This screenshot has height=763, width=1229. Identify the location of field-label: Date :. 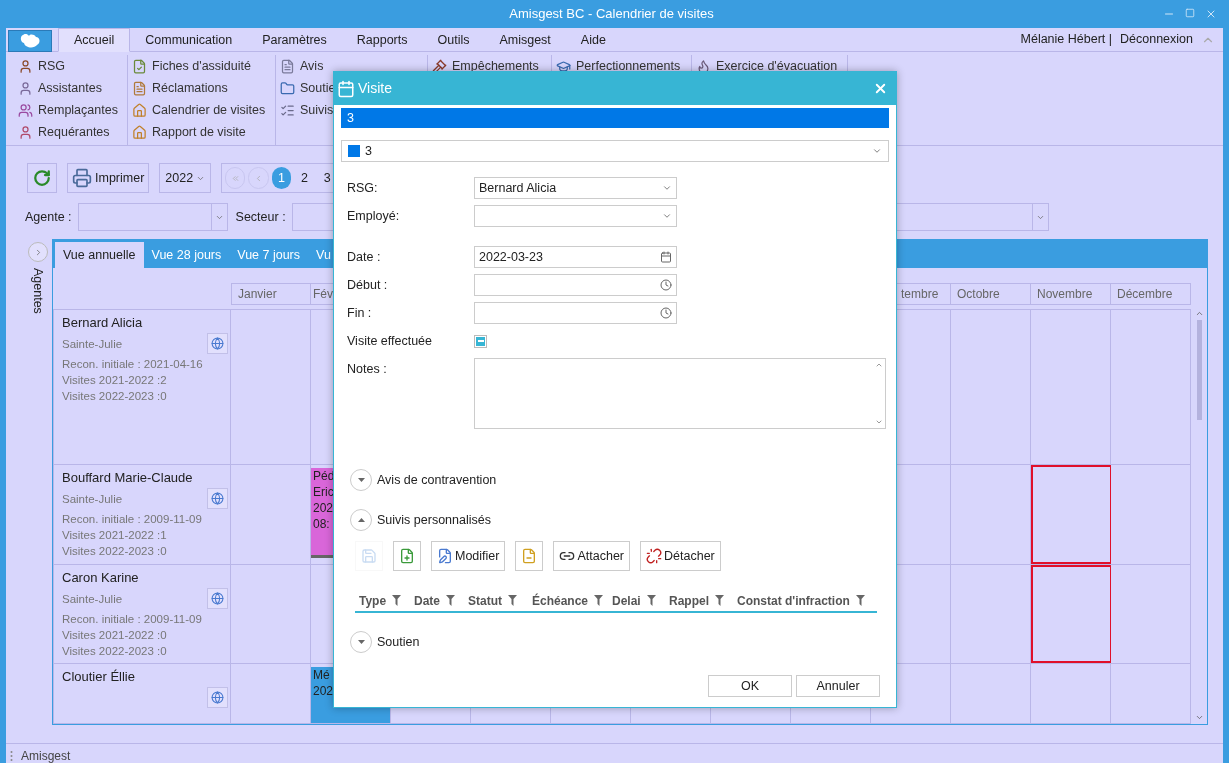
(364, 257).